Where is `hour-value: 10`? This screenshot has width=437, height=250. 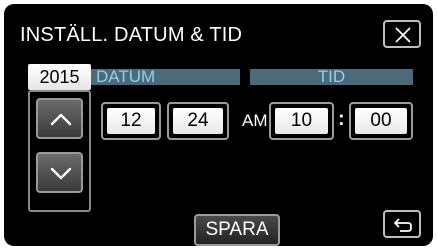
hour-value: 10 is located at coordinates (301, 121).